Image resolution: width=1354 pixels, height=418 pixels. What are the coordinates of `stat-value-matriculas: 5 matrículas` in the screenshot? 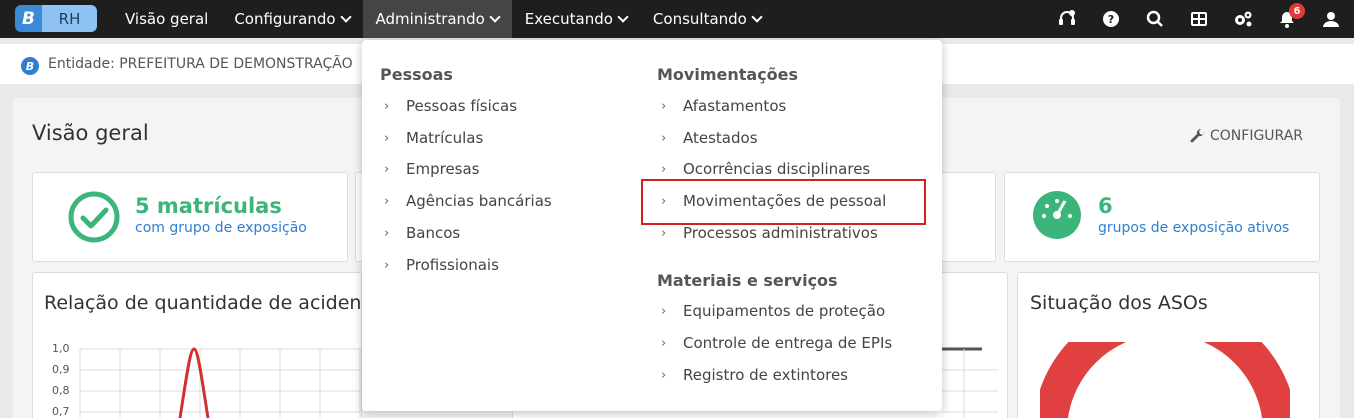 It's located at (208, 206).